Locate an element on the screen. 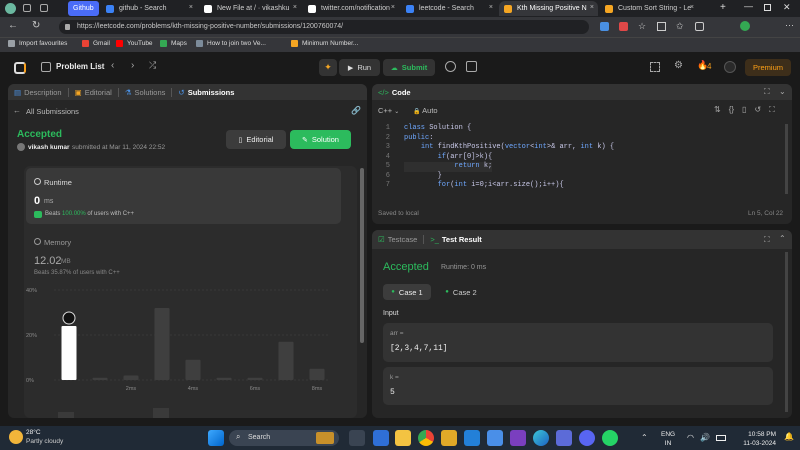  collapse-test-panel-icon: ⌃ is located at coordinates (782, 238).